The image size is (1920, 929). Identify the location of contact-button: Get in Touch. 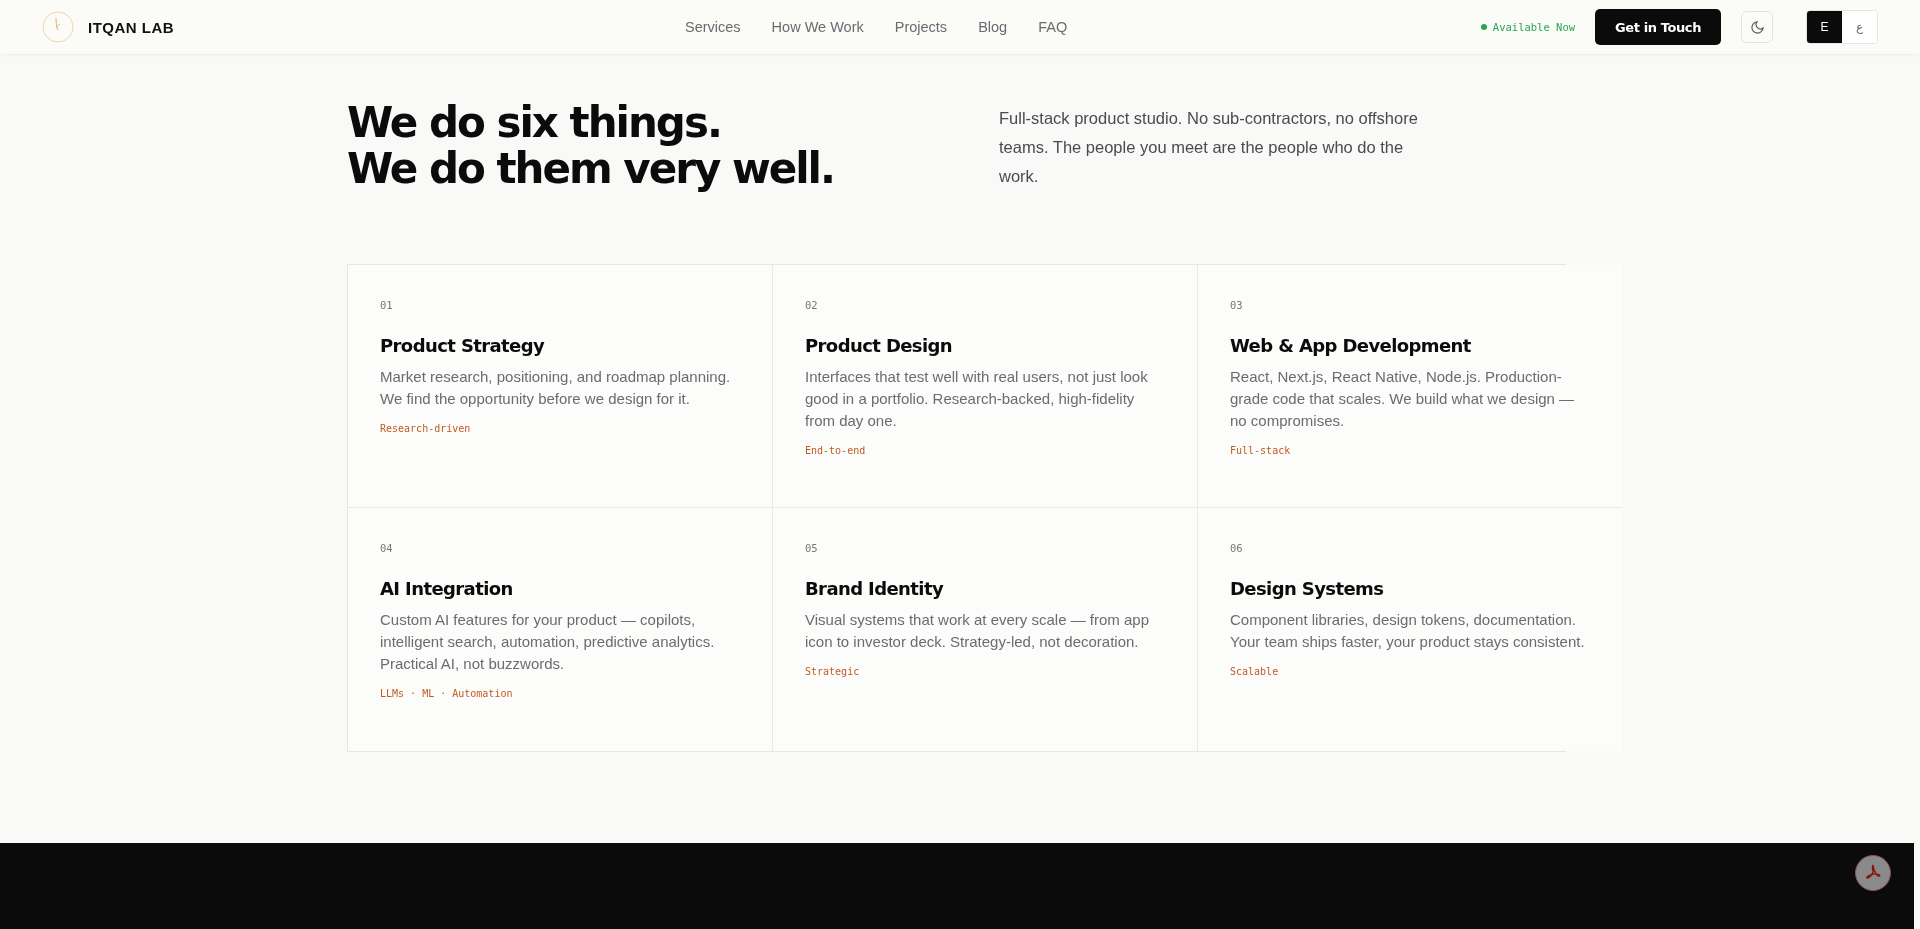
(1658, 27).